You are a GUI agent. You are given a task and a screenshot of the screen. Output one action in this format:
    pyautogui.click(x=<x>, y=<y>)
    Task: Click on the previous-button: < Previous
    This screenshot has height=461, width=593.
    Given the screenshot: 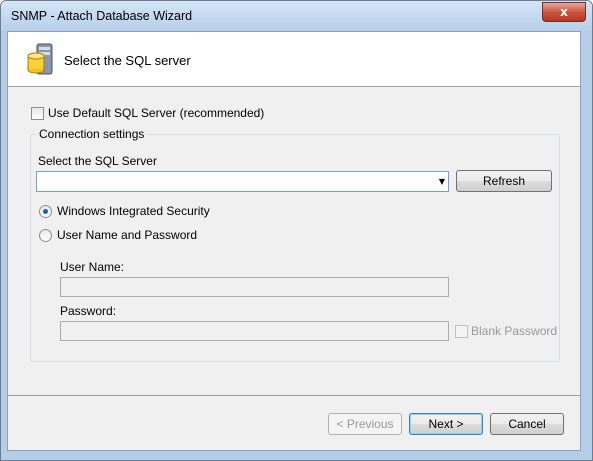 What is the action you would take?
    pyautogui.click(x=365, y=424)
    